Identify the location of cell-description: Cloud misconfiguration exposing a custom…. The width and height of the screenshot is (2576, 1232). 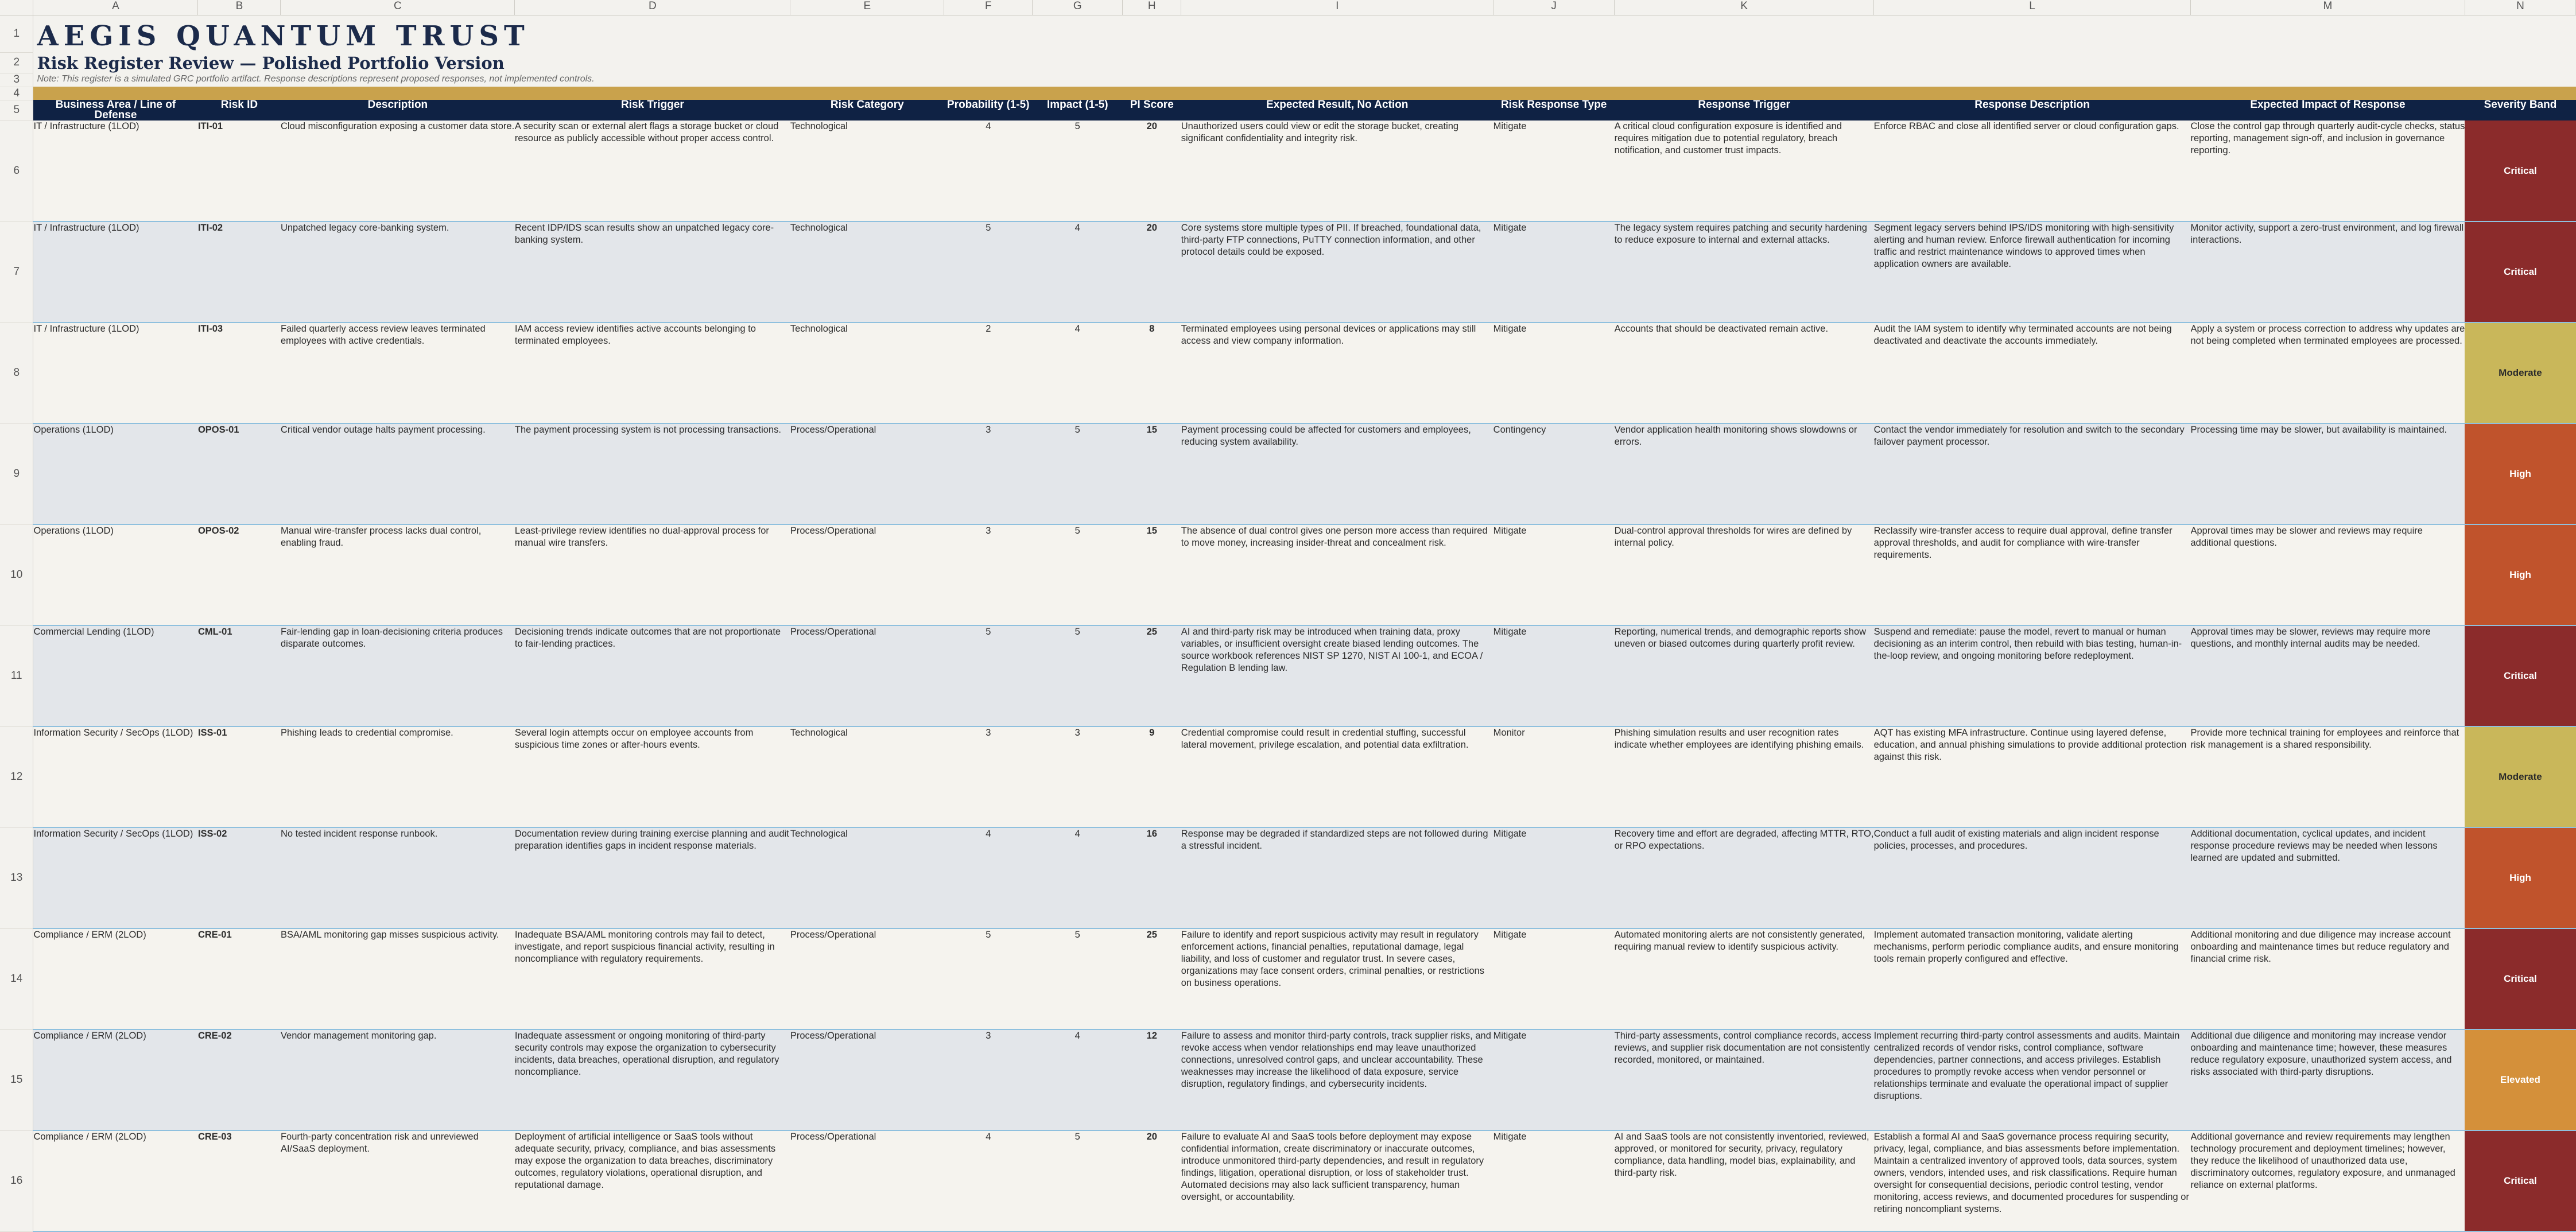
(397, 172).